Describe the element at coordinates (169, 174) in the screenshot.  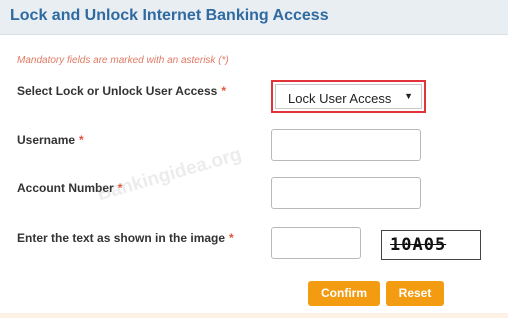
I see `watermark: Bankingidea.org` at that location.